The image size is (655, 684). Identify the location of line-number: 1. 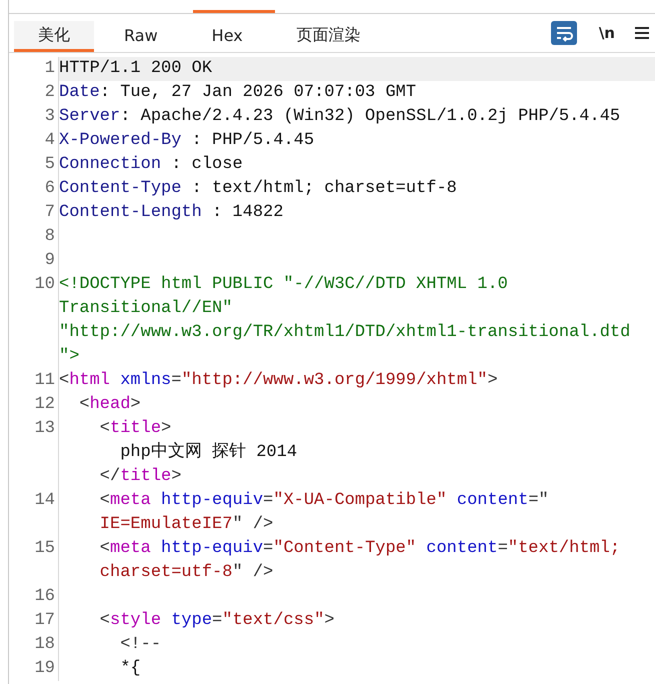
(49, 68).